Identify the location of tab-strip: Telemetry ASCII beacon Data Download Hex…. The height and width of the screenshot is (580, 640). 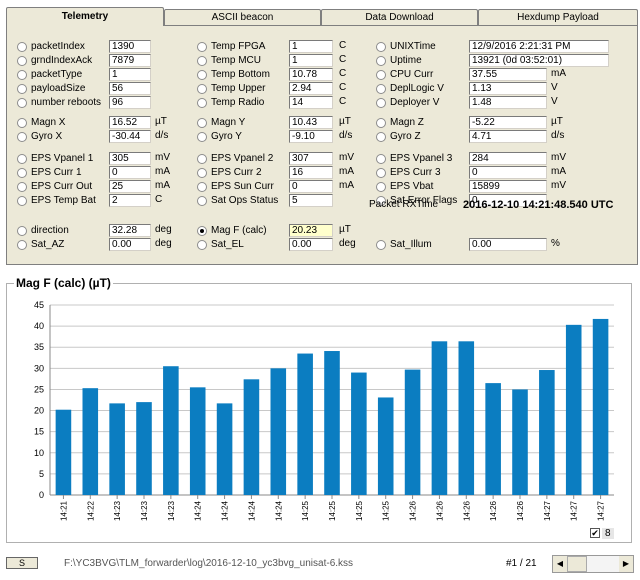
(322, 16).